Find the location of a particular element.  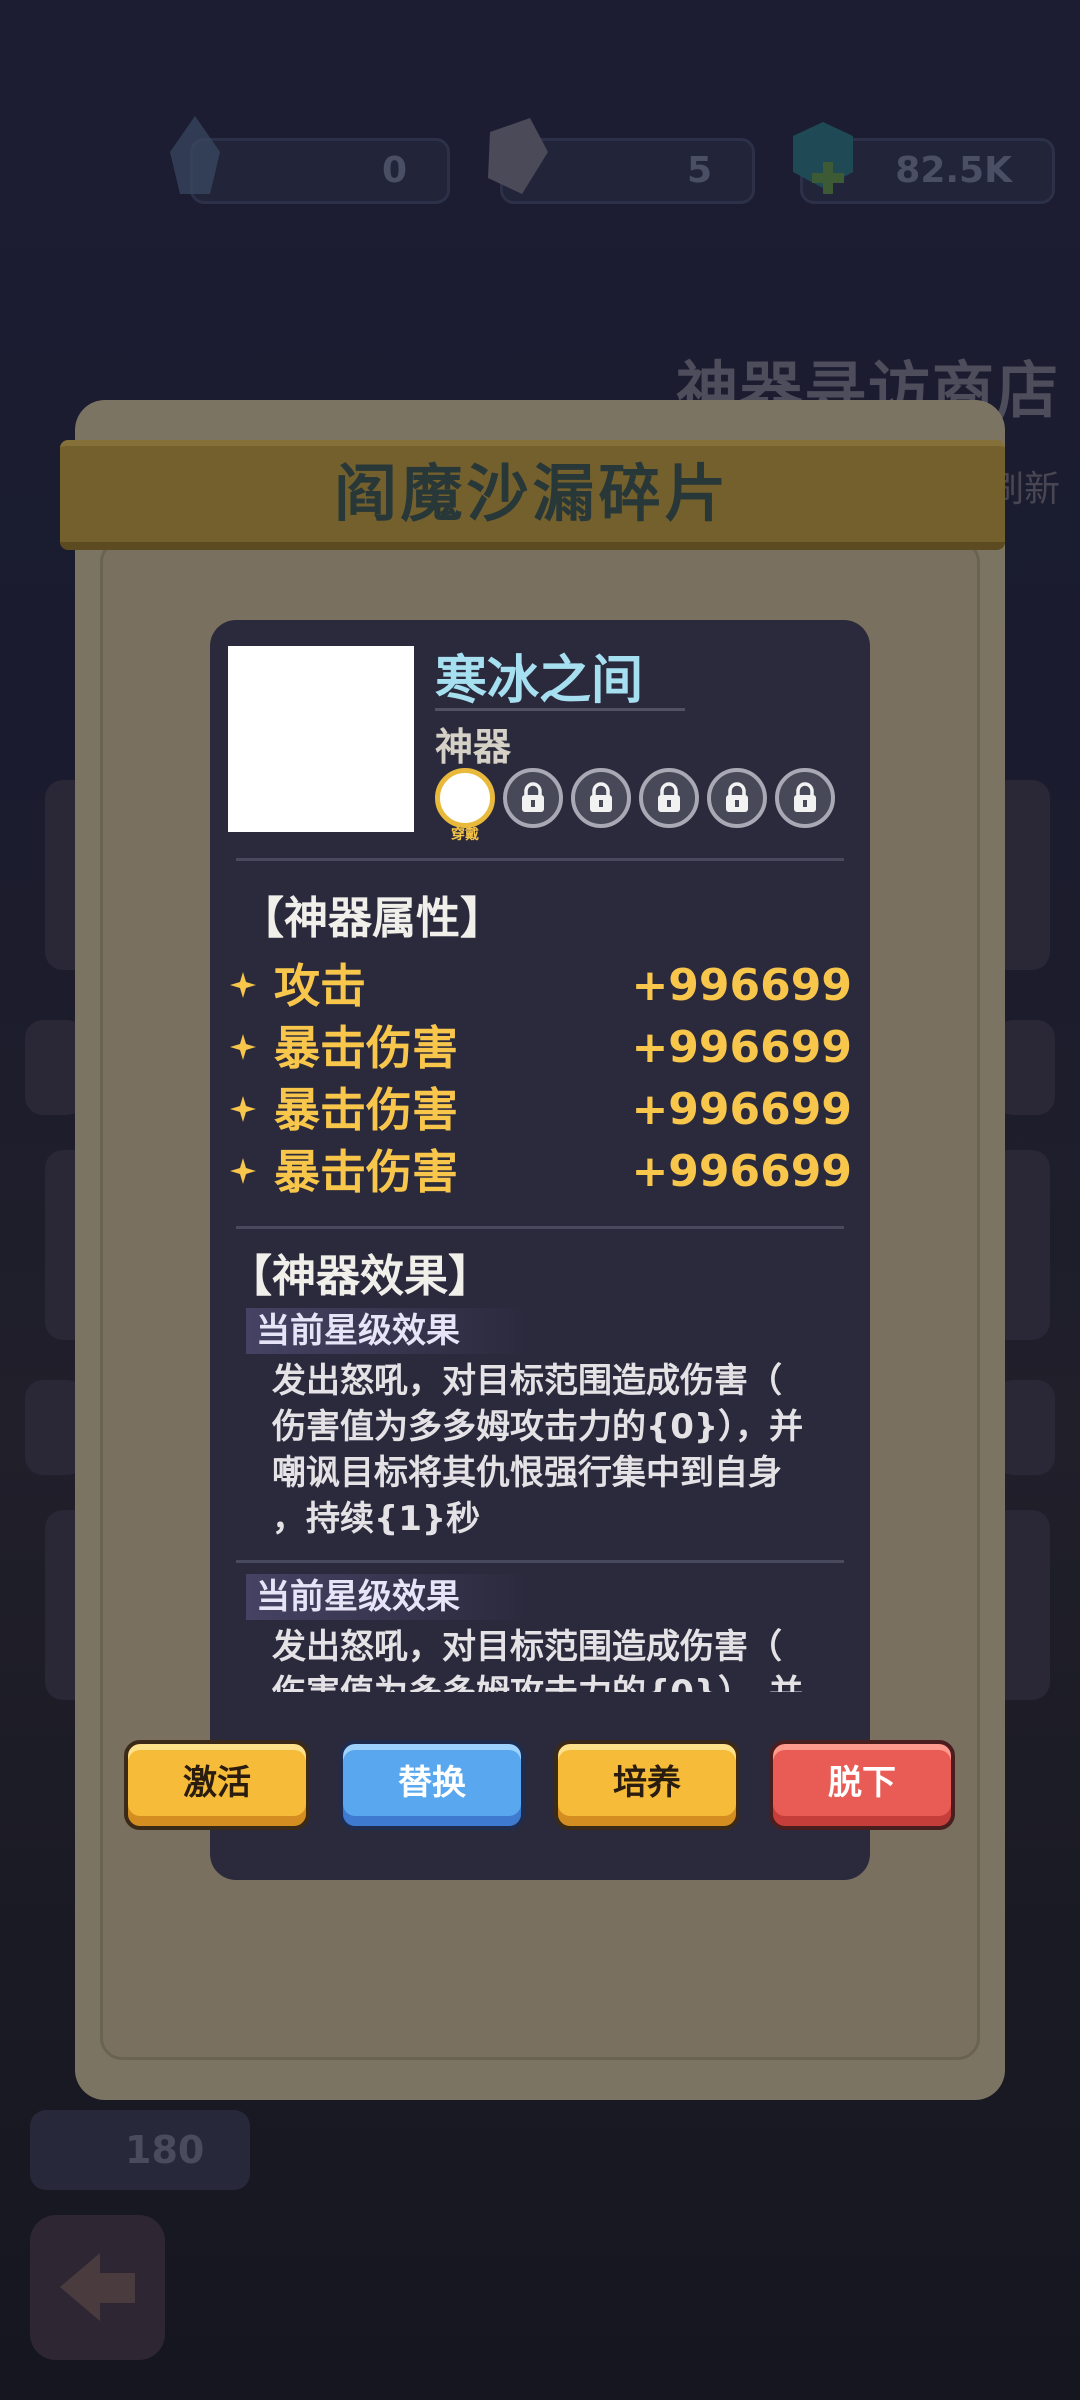

replace-label: 替换 is located at coordinates (432, 1783).